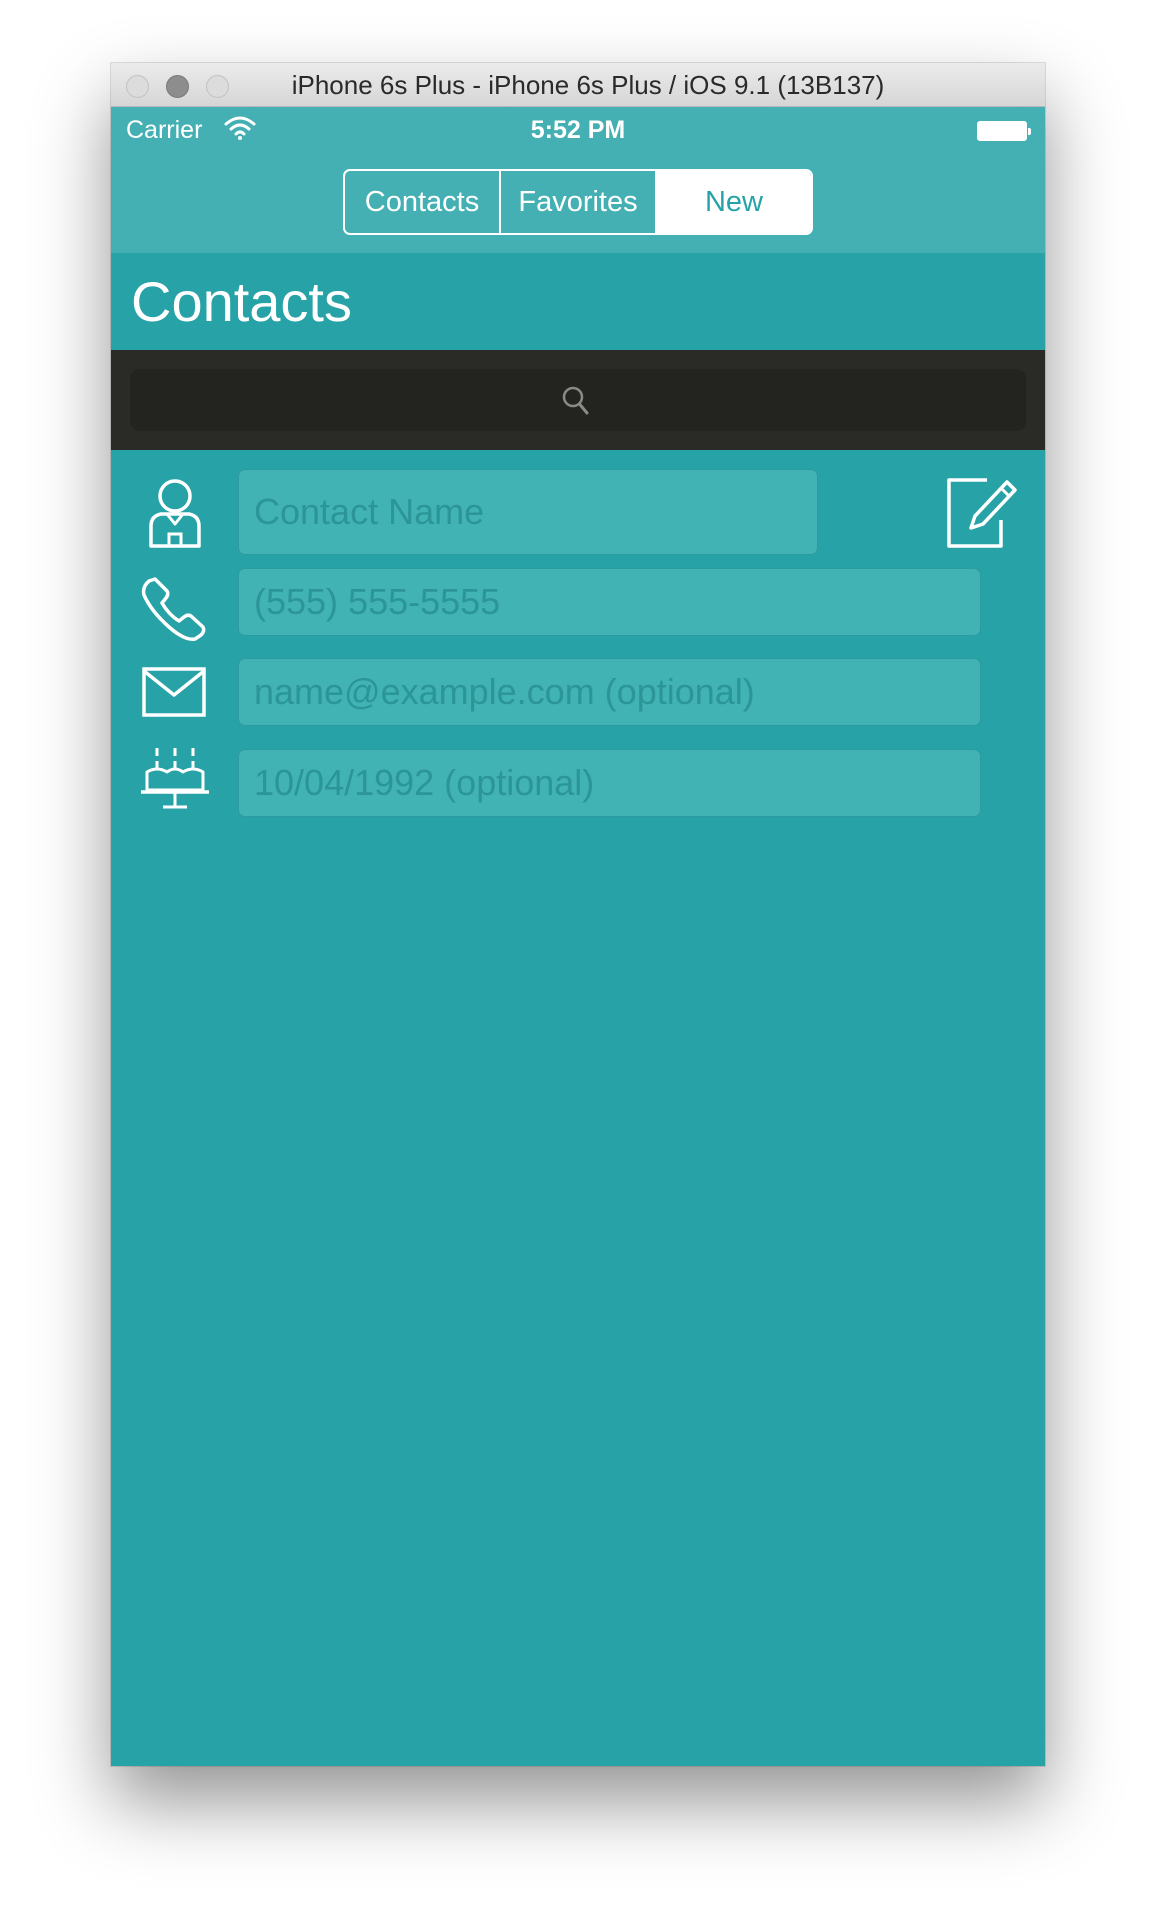 Image resolution: width=1156 pixels, height=1924 pixels. What do you see at coordinates (174, 692) in the screenshot?
I see `mail-icon` at bounding box center [174, 692].